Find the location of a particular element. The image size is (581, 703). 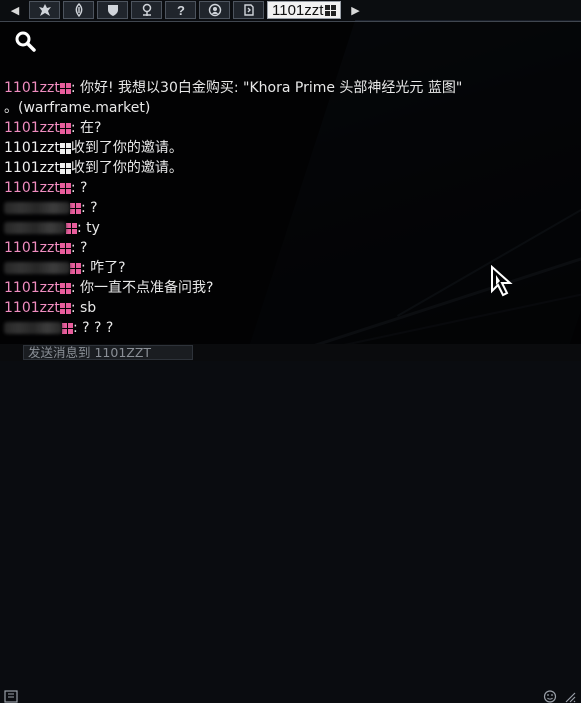

chat-text-field is located at coordinates (108, 352).